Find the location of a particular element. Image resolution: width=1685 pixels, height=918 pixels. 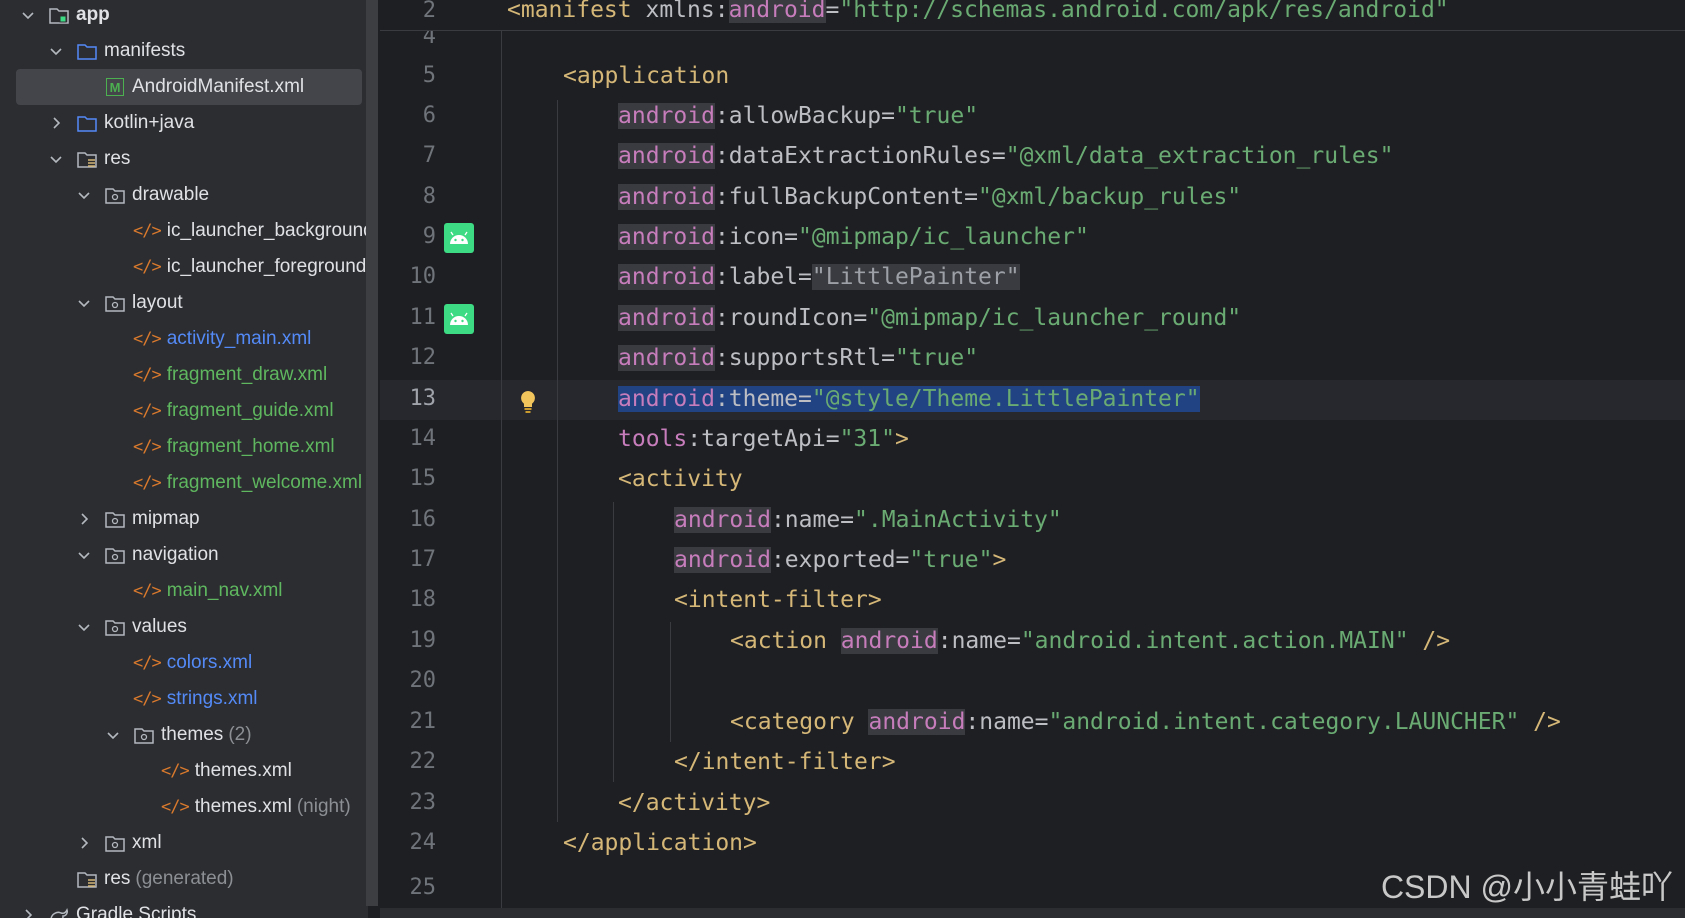

tree-file-ic-launcher-foreground: </> ic_launcher_foreground.xml is located at coordinates (184, 267).